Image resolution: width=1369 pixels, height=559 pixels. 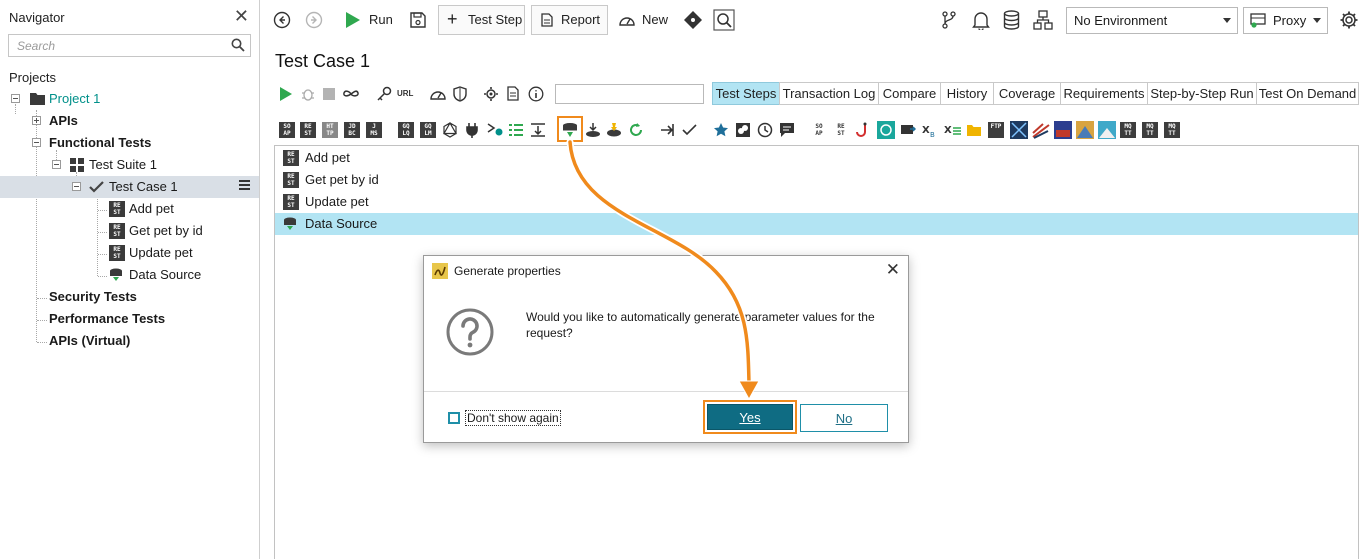 What do you see at coordinates (513, 418) in the screenshot?
I see `dont-show-label: Don't show again` at bounding box center [513, 418].